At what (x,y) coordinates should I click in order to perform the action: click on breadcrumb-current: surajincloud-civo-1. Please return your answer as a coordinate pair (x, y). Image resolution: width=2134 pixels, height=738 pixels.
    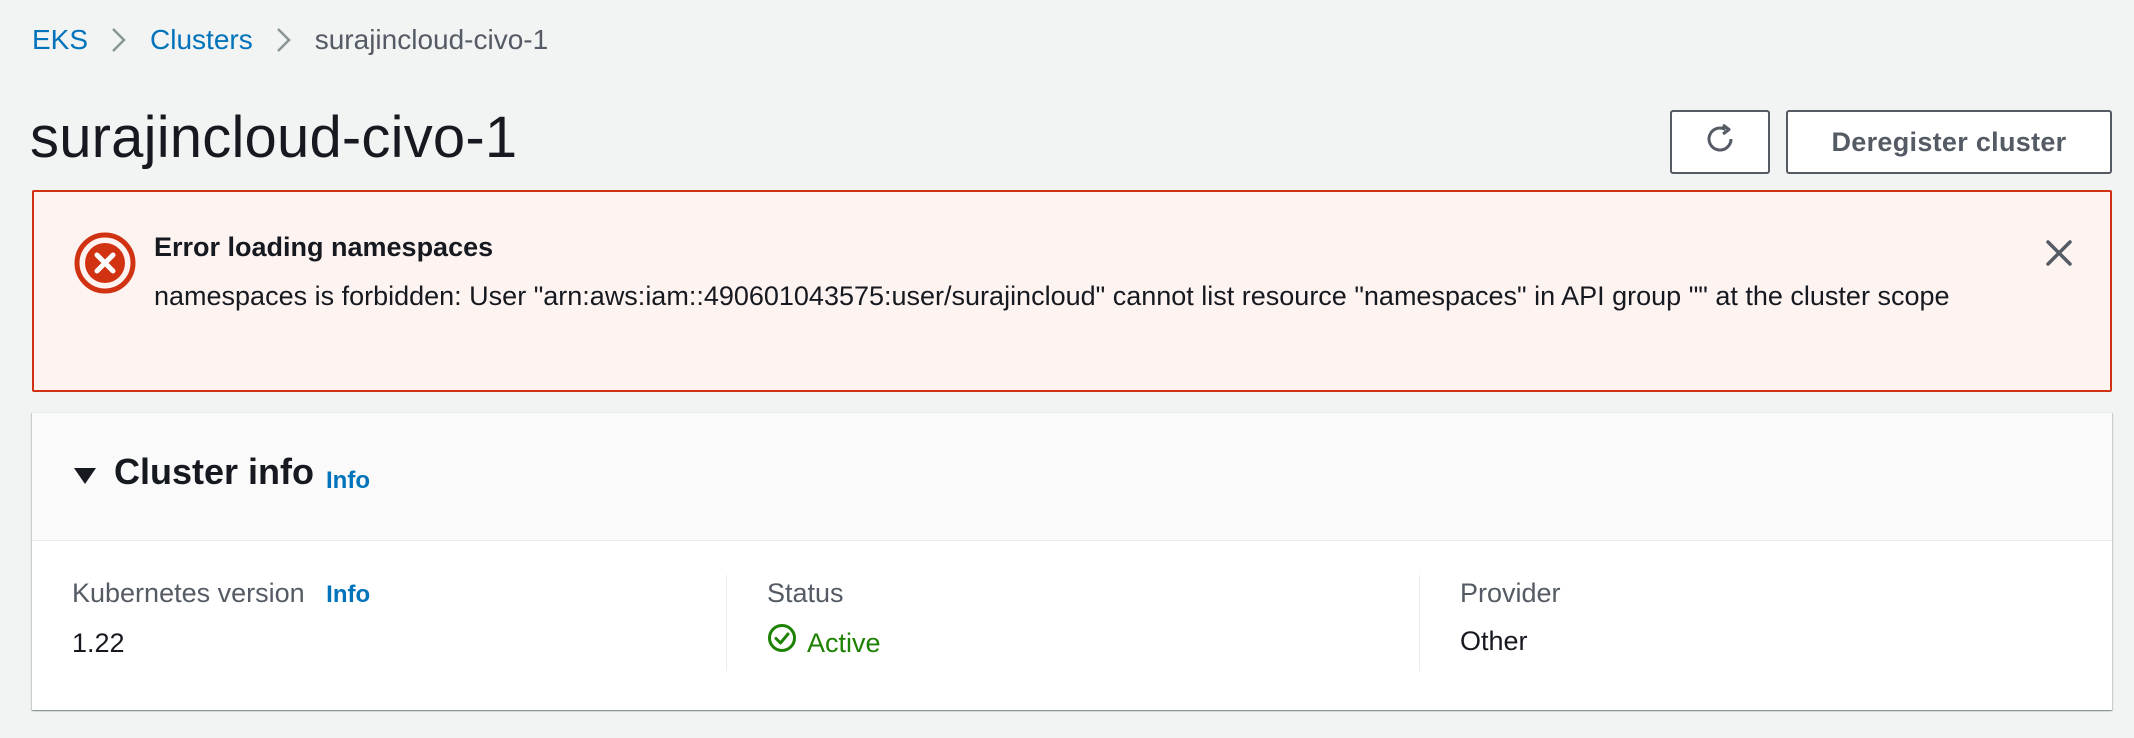
    Looking at the image, I should click on (431, 39).